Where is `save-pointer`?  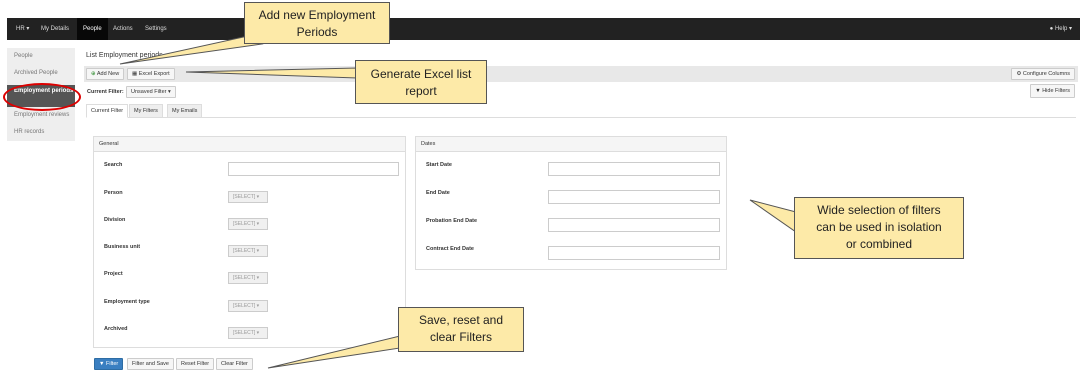
save-pointer is located at coordinates (334, 352).